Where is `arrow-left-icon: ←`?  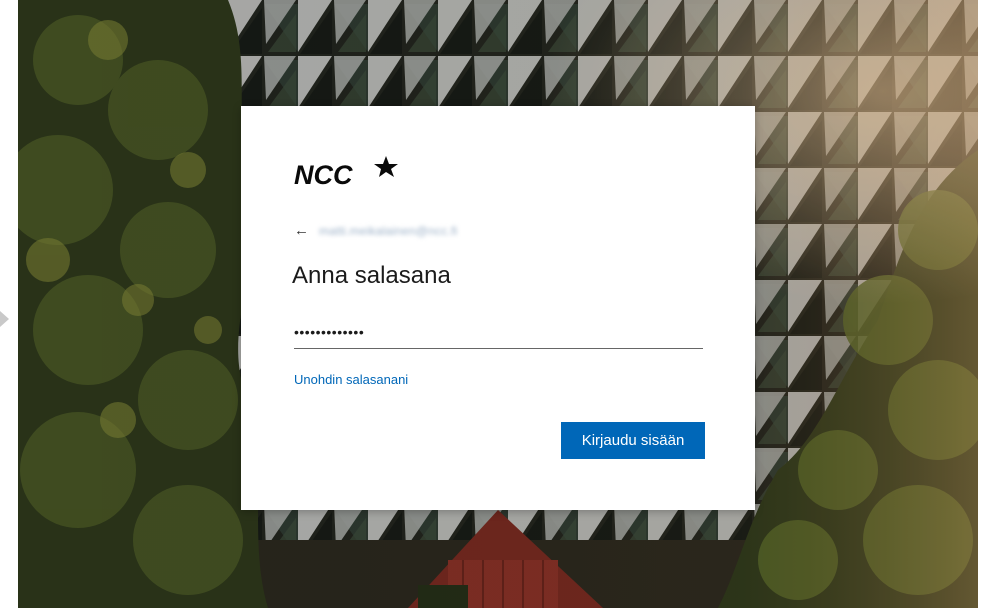
arrow-left-icon: ← is located at coordinates (301, 231).